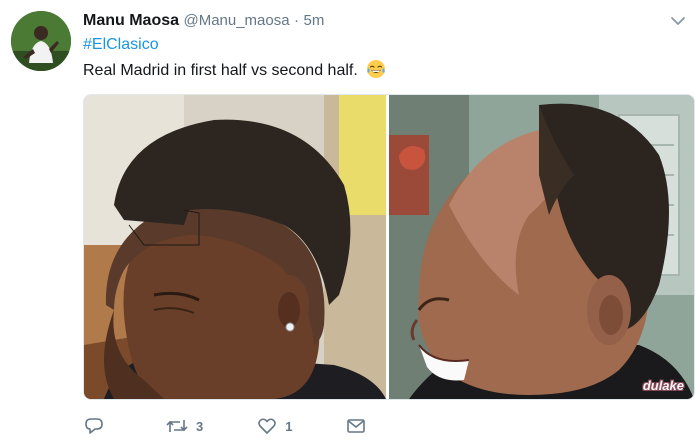 This screenshot has height=448, width=700. I want to click on author-avatar, so click(41, 41).